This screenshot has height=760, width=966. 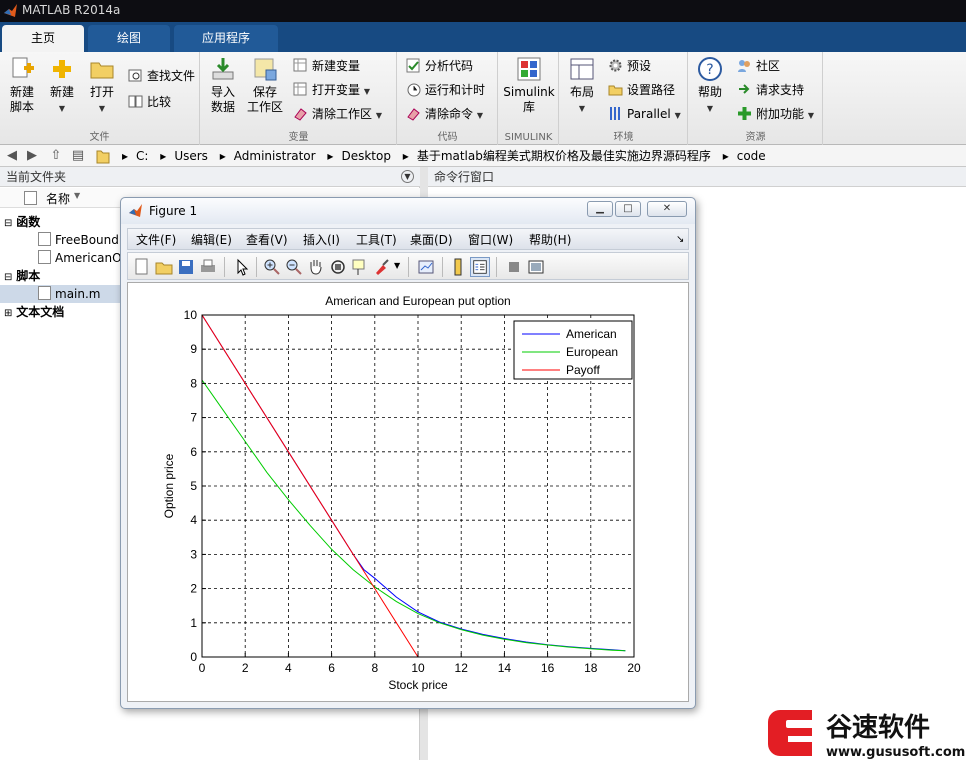 I want to click on open-file-icon, so click(x=164, y=267).